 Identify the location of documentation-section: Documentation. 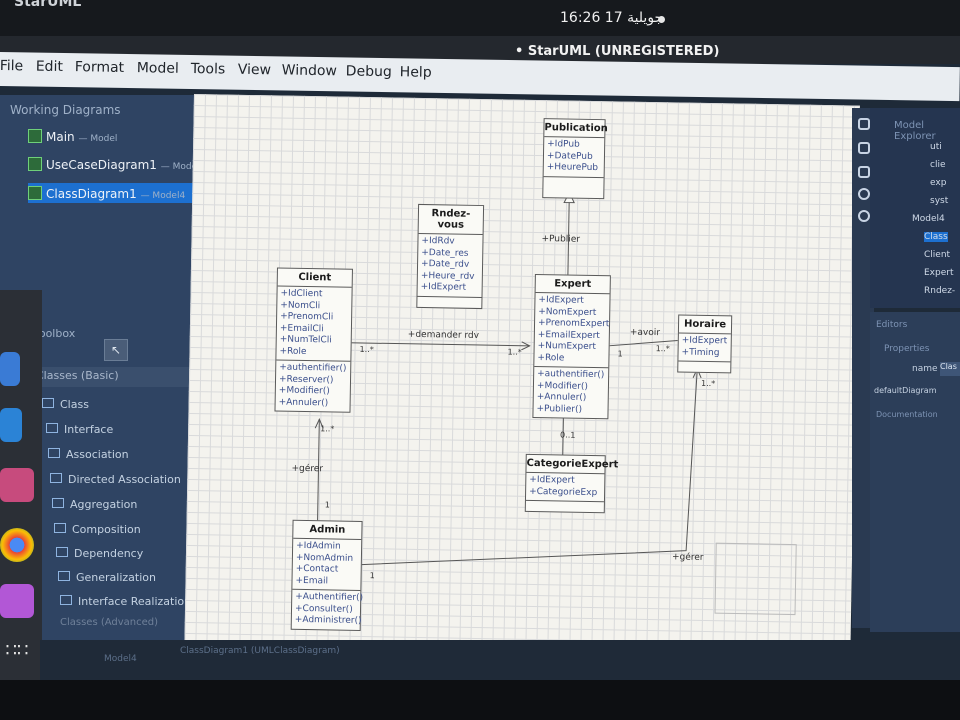
(907, 414).